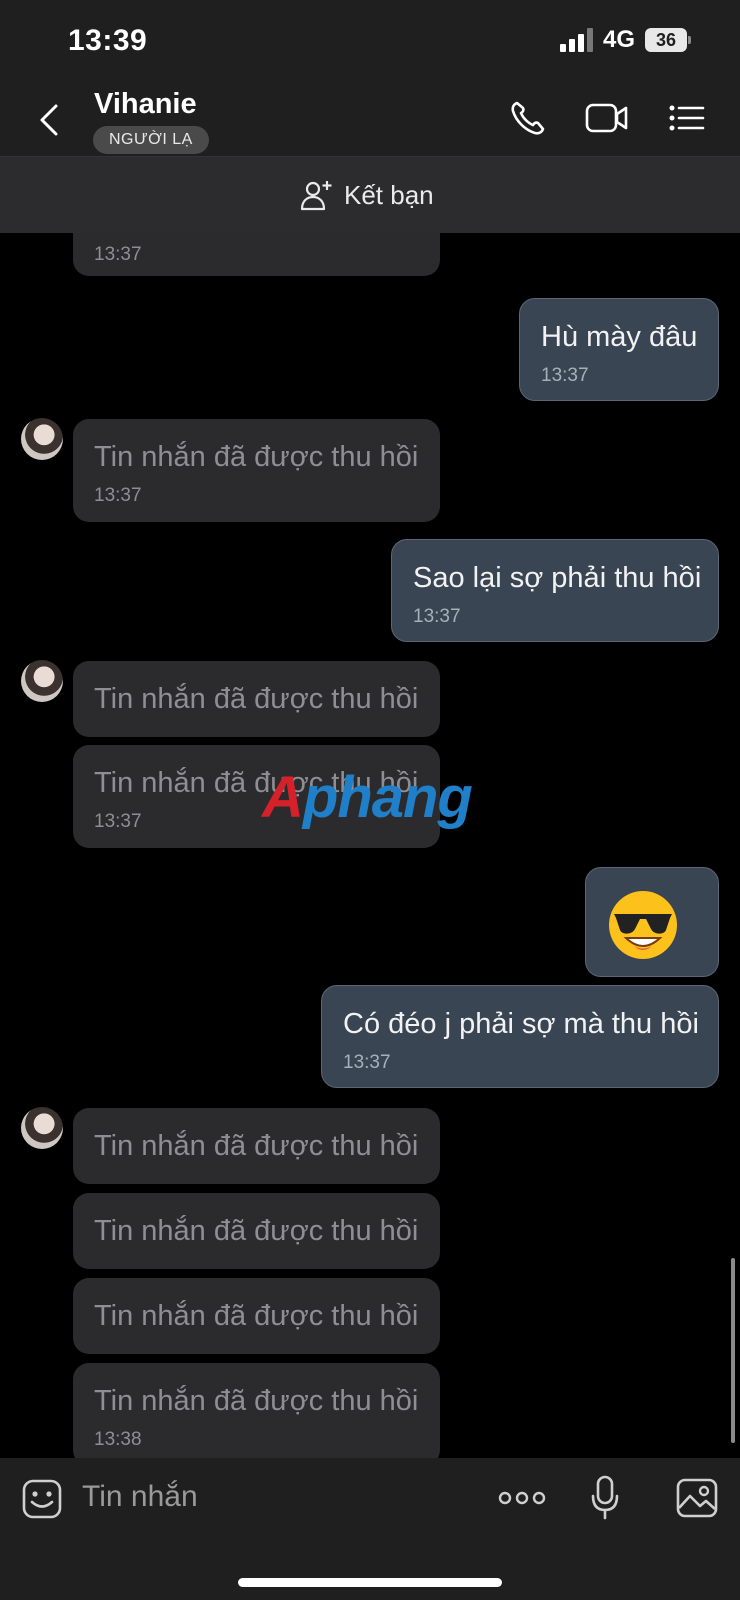 The image size is (740, 1600). What do you see at coordinates (42, 1499) in the screenshot?
I see `sticker-icon` at bounding box center [42, 1499].